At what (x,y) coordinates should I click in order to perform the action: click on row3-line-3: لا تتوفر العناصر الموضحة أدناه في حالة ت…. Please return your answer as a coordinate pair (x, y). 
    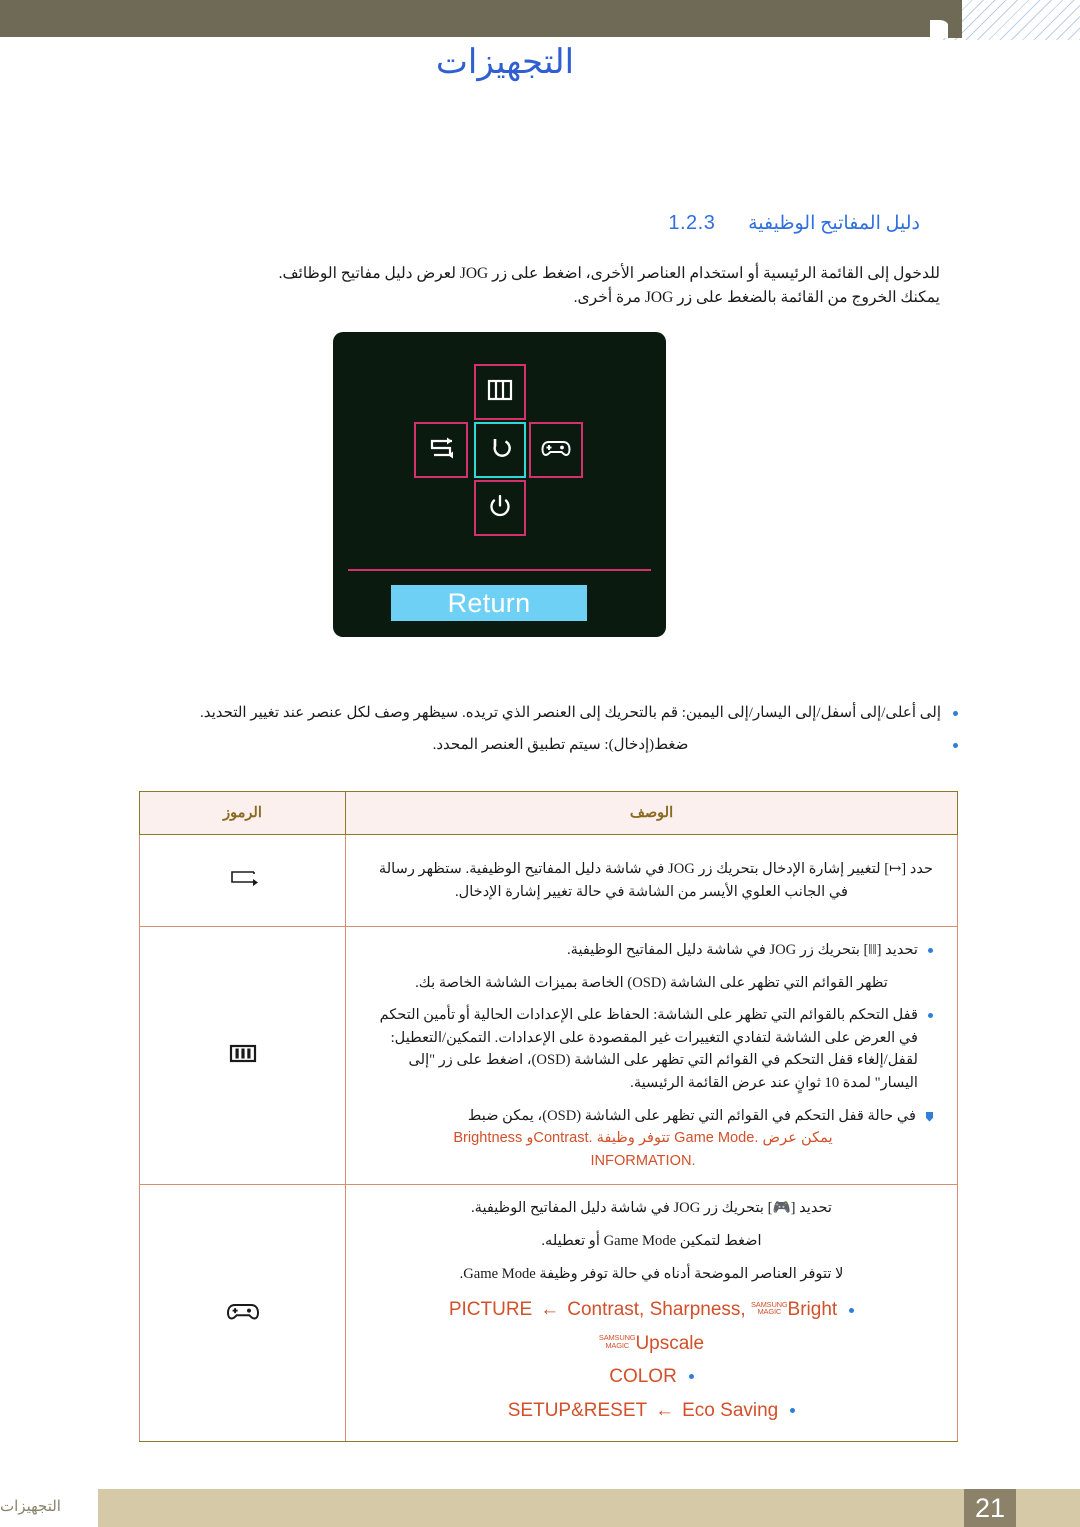
    Looking at the image, I should click on (651, 1273).